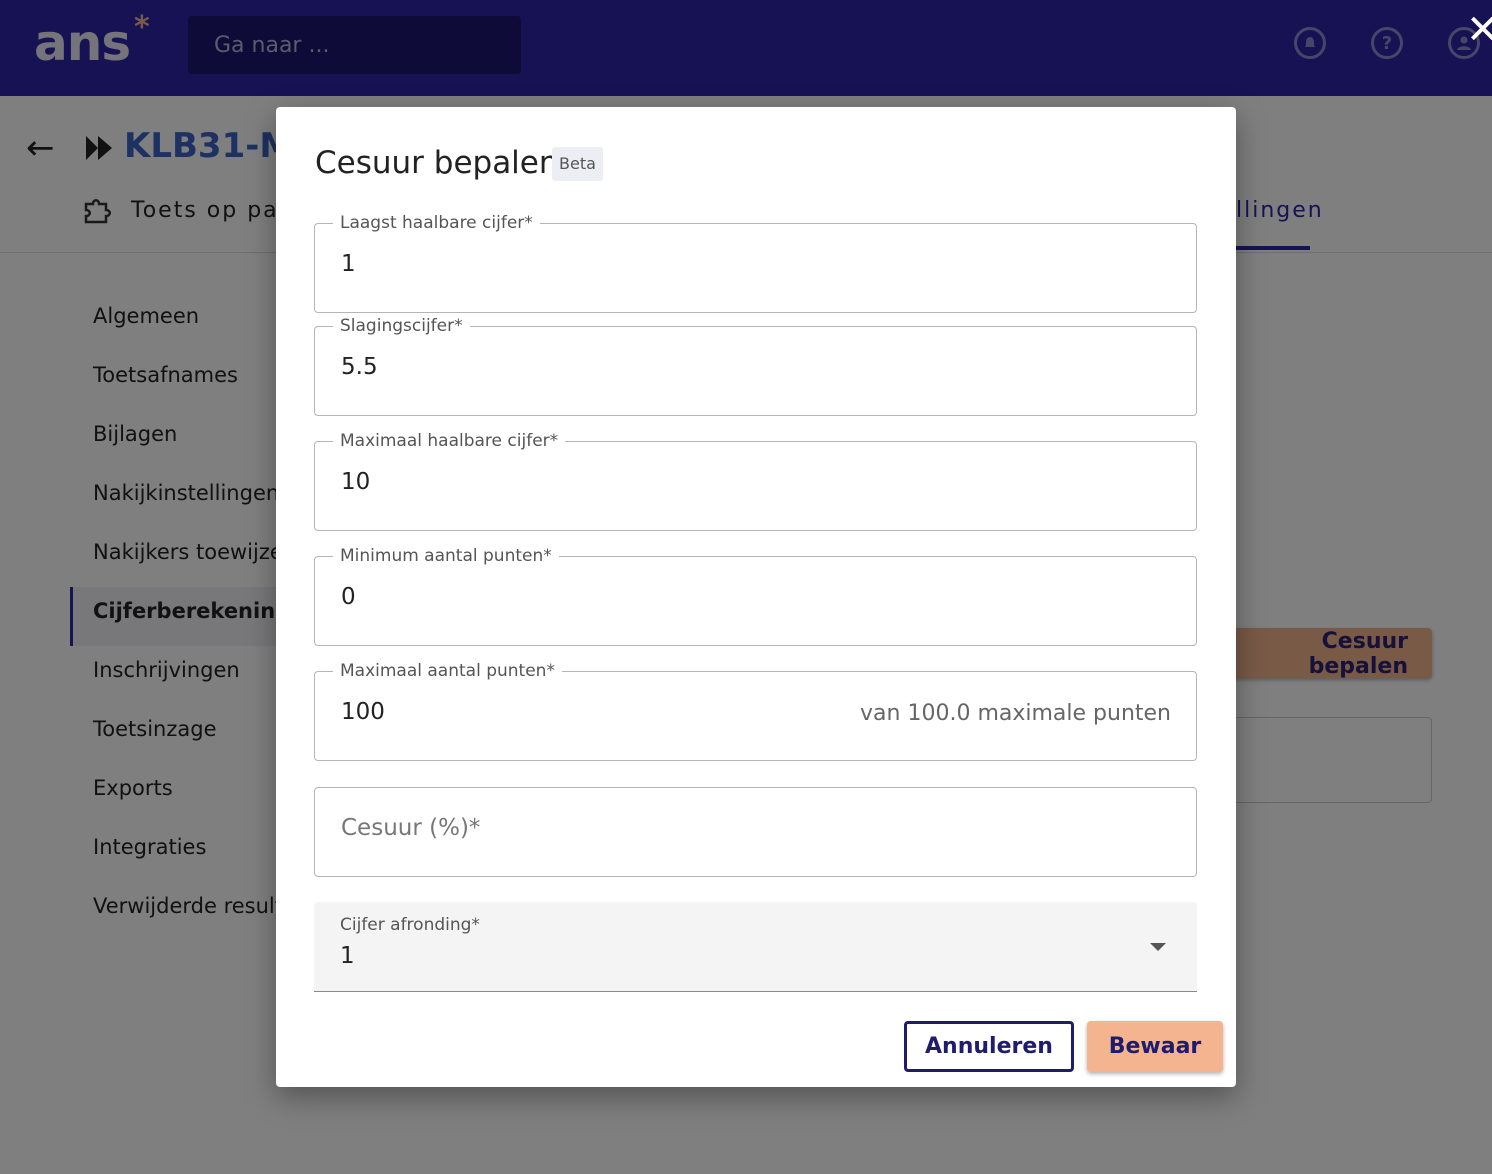  What do you see at coordinates (1015, 713) in the screenshot?
I see `field-suffix: van 100.0 maximale punten` at bounding box center [1015, 713].